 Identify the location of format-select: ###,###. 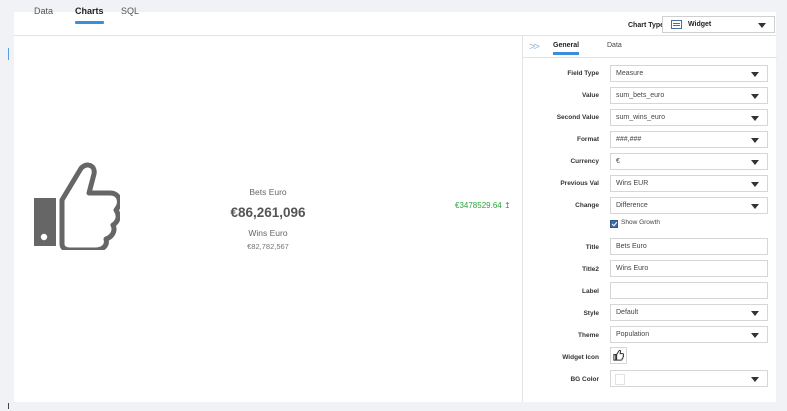
(689, 139).